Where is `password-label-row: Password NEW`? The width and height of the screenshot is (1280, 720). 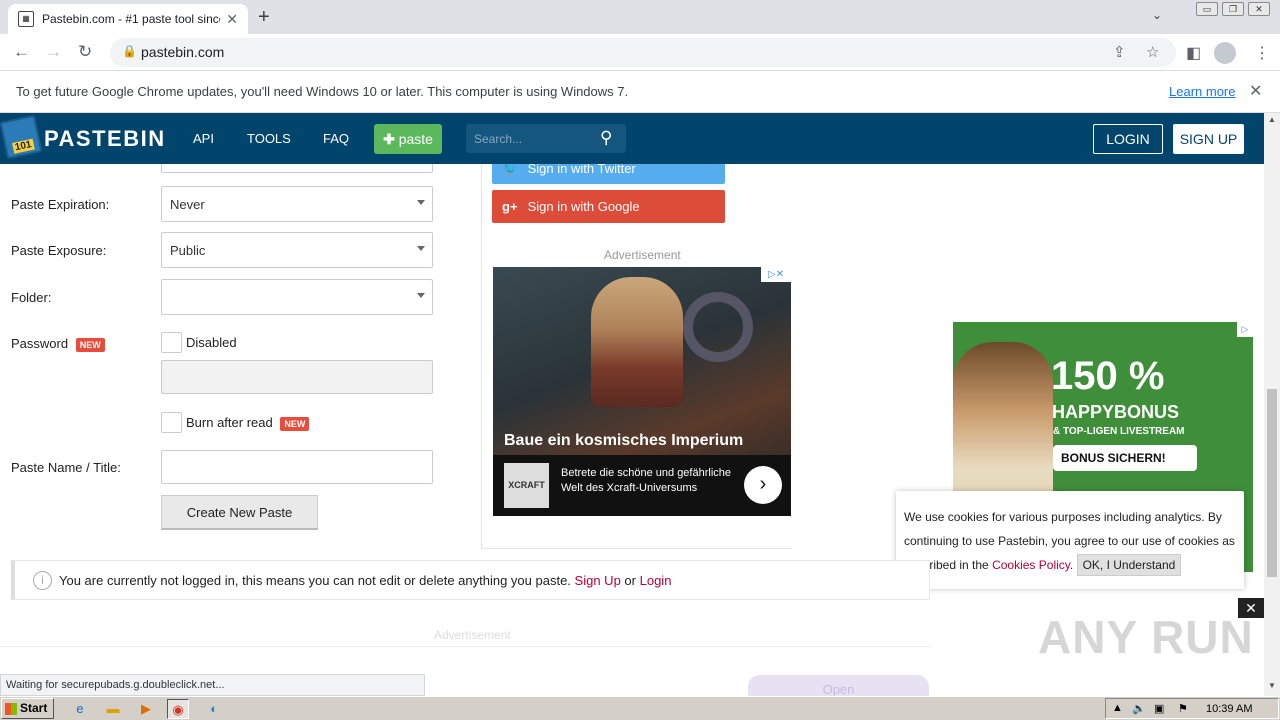 password-label-row: Password NEW is located at coordinates (58, 344).